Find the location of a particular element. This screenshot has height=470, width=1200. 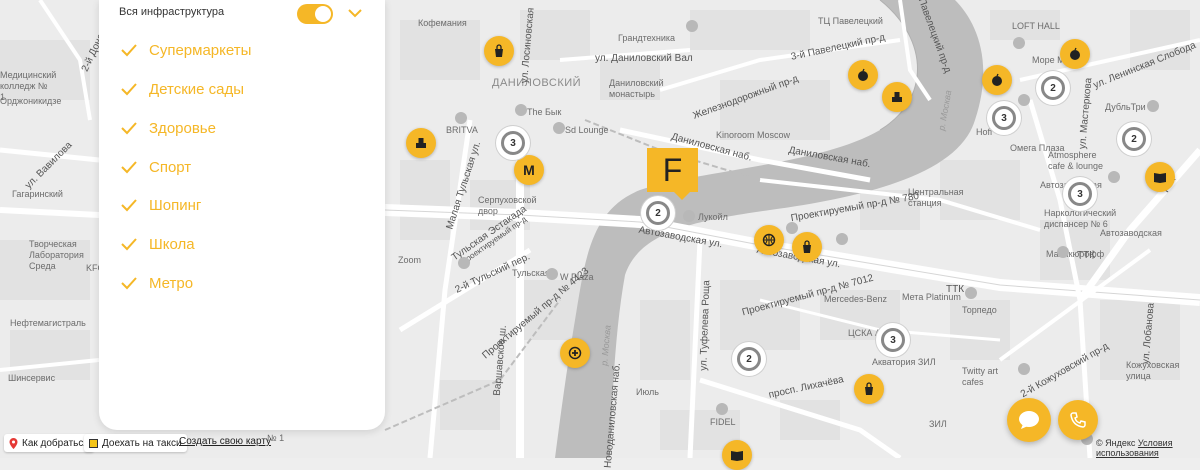

copyright-text: © Яндекс is located at coordinates (1116, 443).